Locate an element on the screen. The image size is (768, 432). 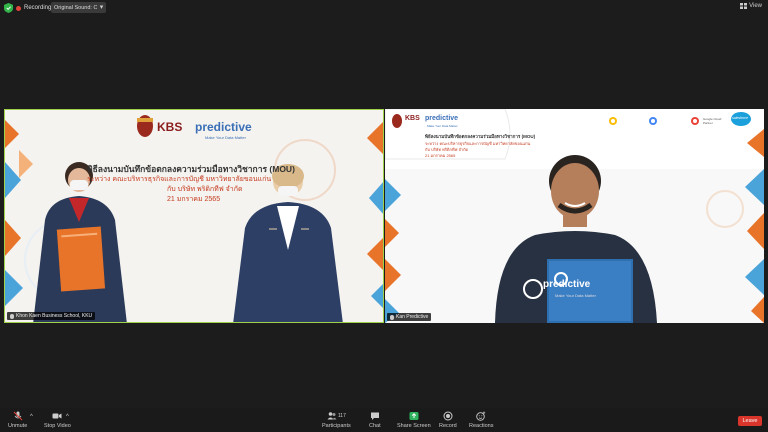
chat-button: Chat is located at coordinates (375, 420).